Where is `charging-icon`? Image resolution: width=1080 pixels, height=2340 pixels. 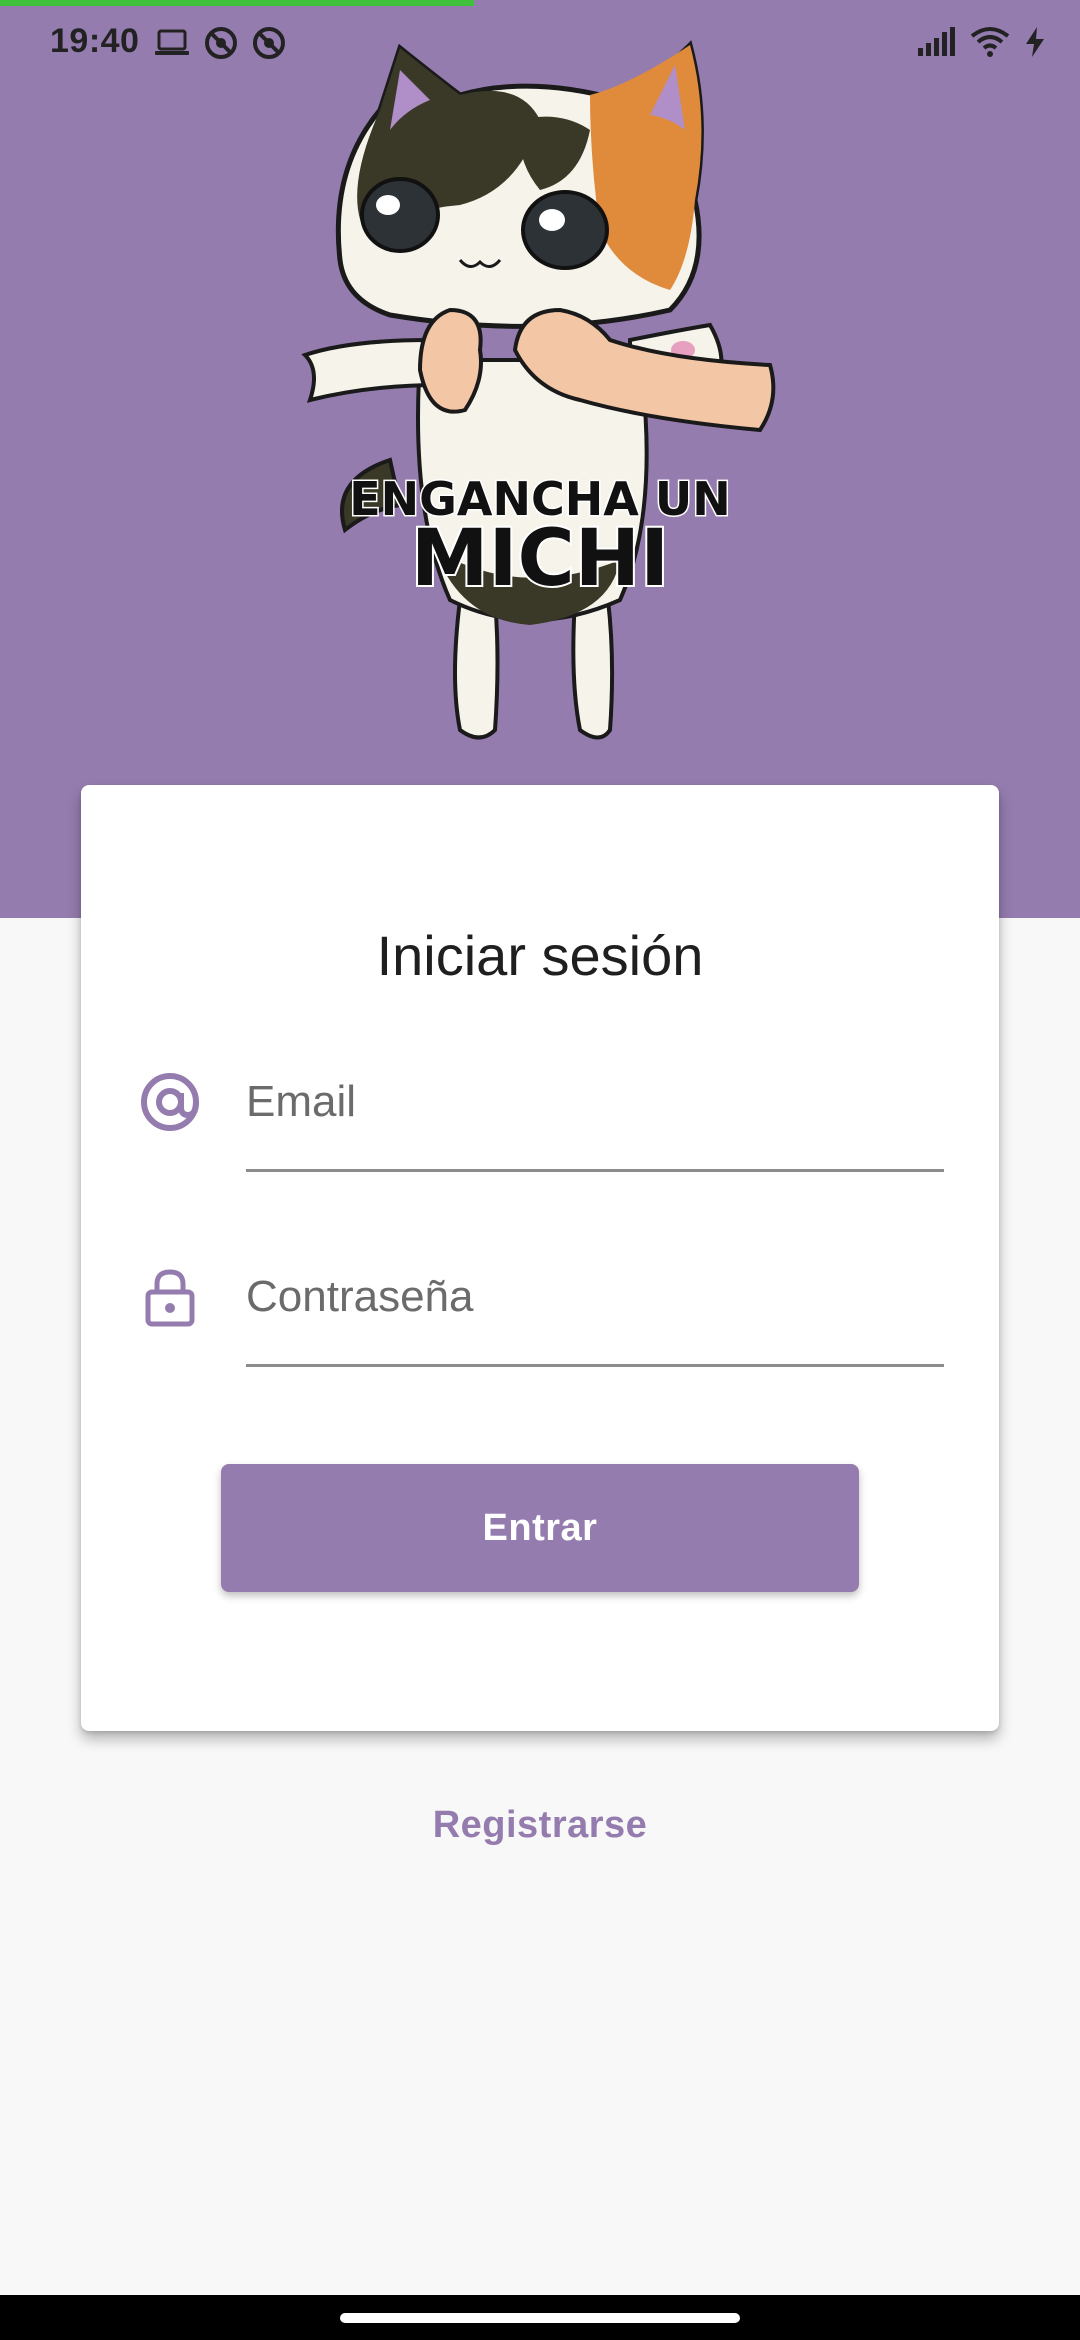 charging-icon is located at coordinates (1035, 42).